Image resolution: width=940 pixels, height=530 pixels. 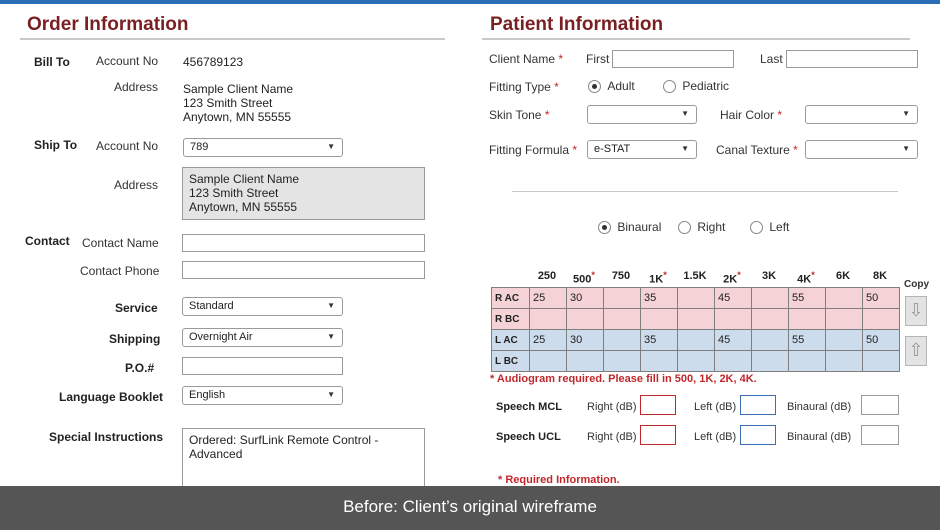 I want to click on ship-to-heading: Ship To, so click(x=56, y=145).